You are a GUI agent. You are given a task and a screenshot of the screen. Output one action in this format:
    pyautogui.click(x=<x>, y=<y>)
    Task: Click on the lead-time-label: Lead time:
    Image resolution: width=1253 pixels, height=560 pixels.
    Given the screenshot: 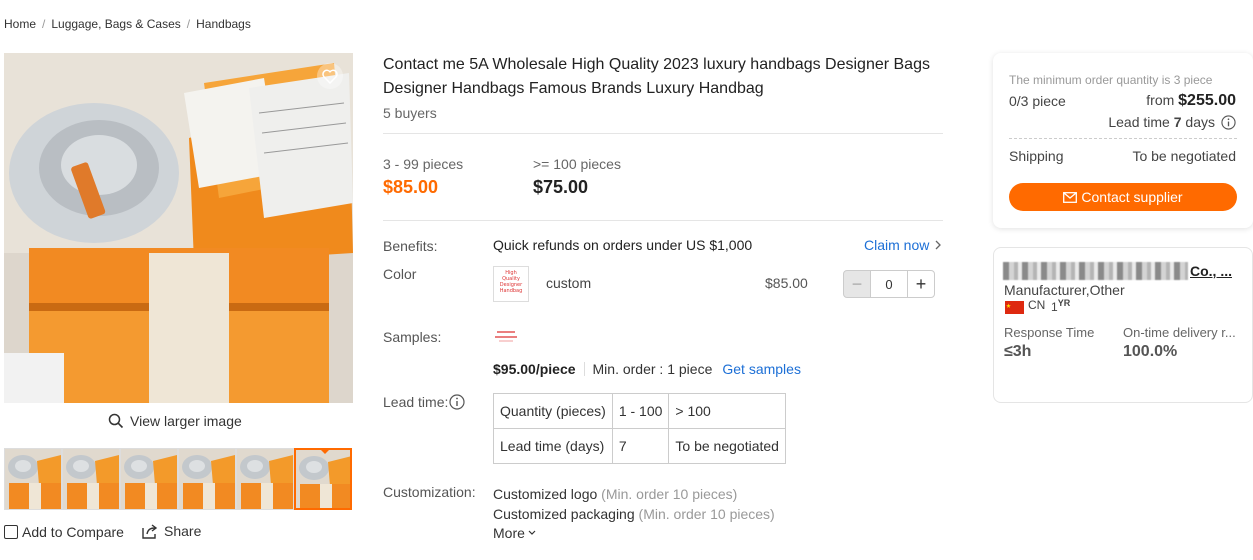 What is the action you would take?
    pyautogui.click(x=416, y=402)
    